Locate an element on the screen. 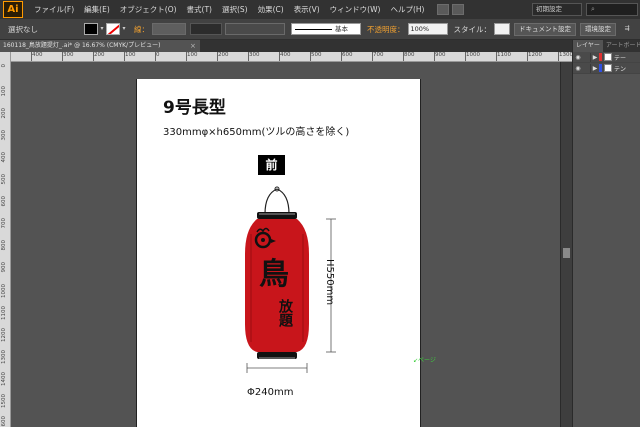 The image size is (640, 427). layer-name: テー is located at coordinates (620, 57).